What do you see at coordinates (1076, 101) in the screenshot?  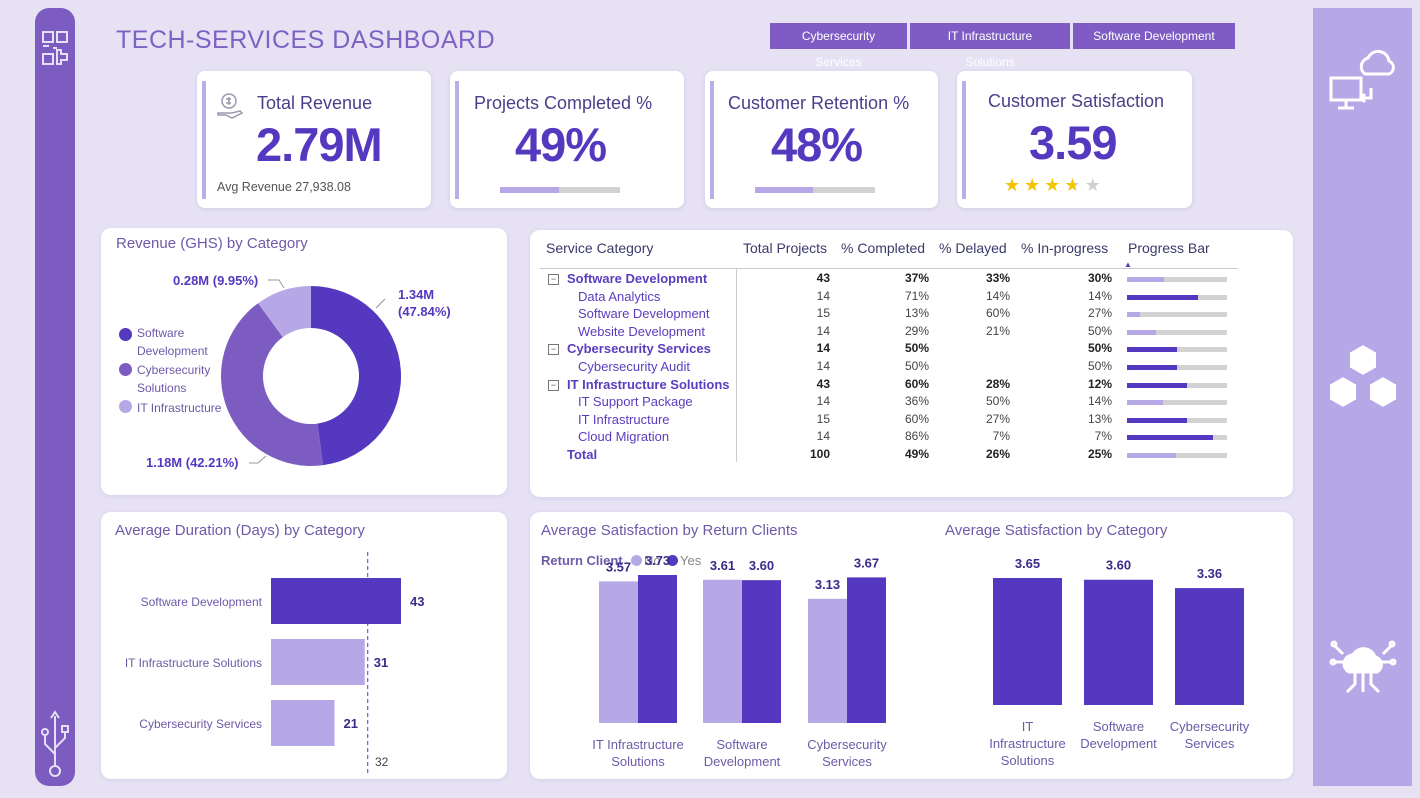 I see `kpi-label: Customer Satisfaction` at bounding box center [1076, 101].